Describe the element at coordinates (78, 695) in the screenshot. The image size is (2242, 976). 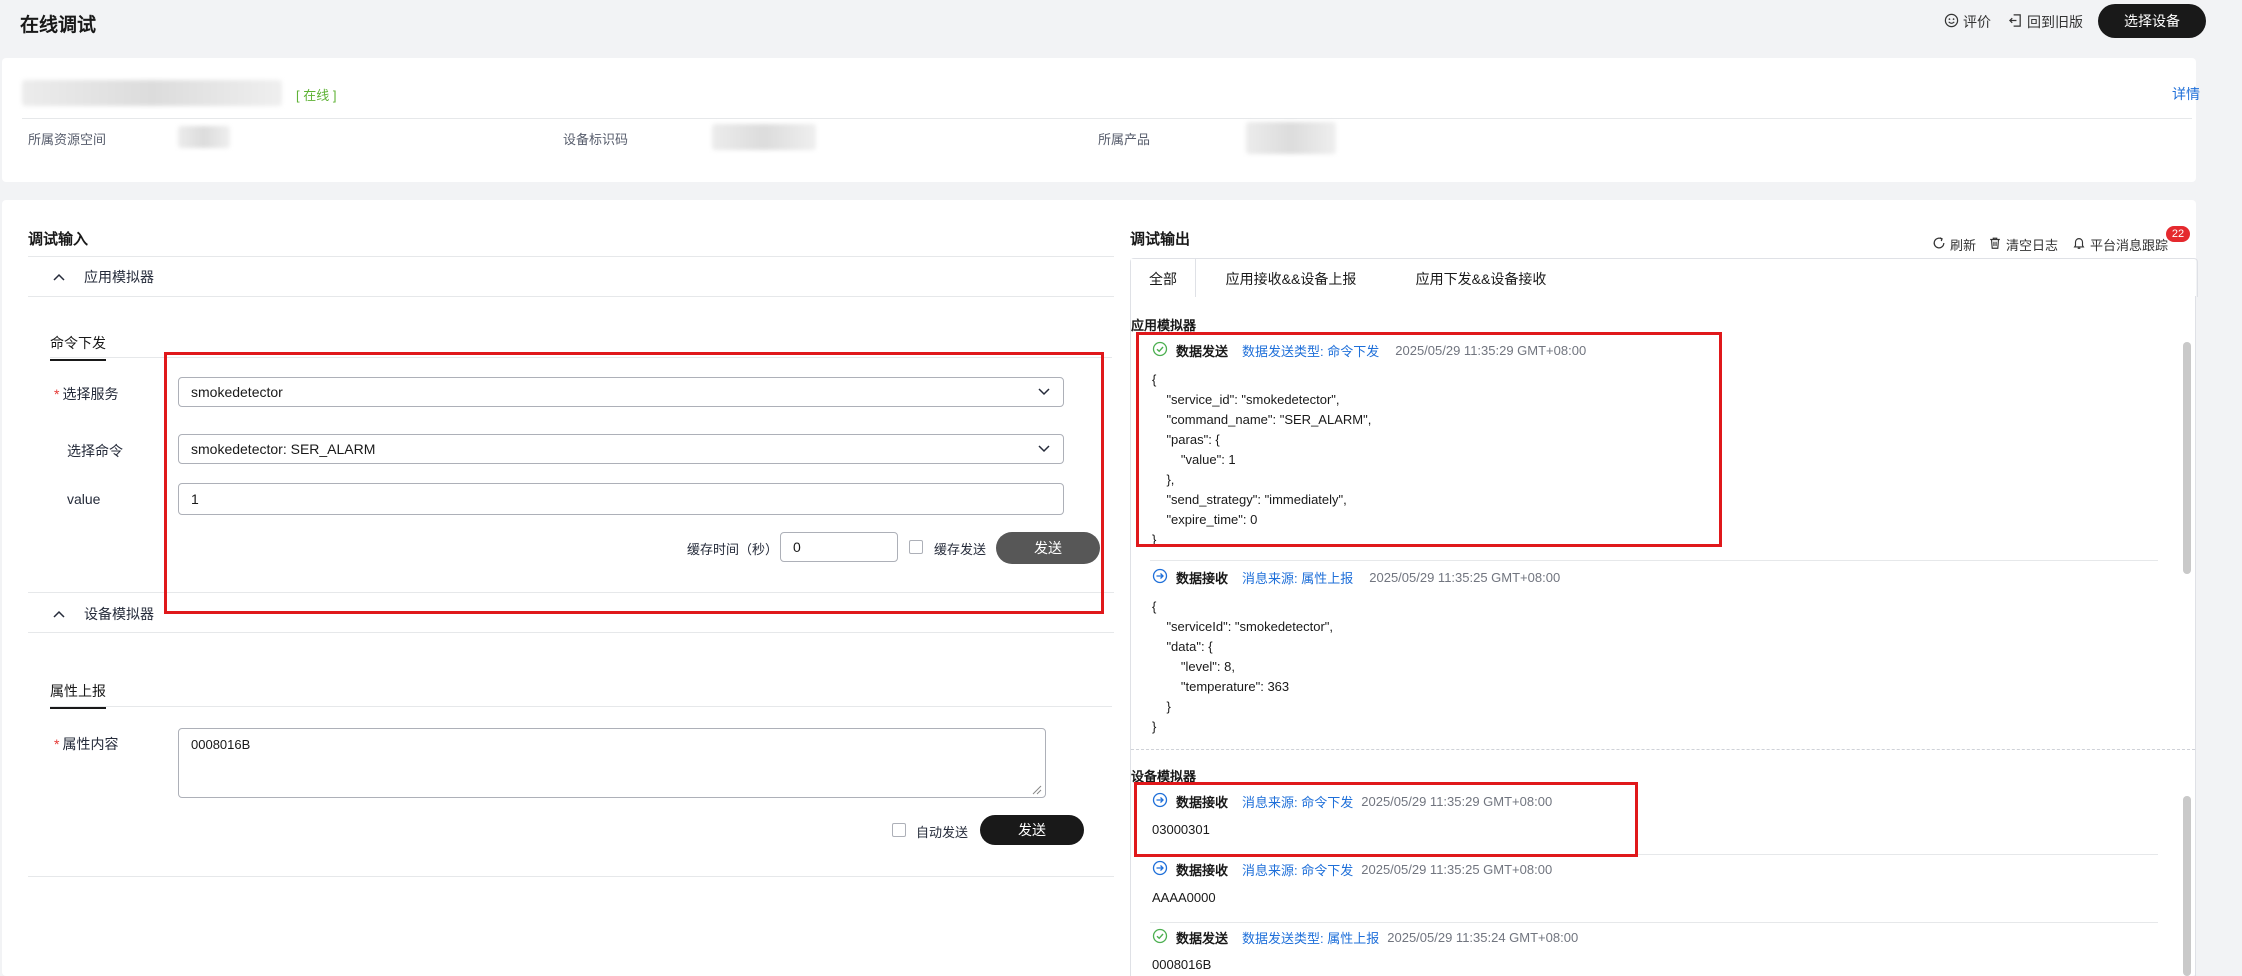
I see `tab-property-report: 属性上报` at that location.